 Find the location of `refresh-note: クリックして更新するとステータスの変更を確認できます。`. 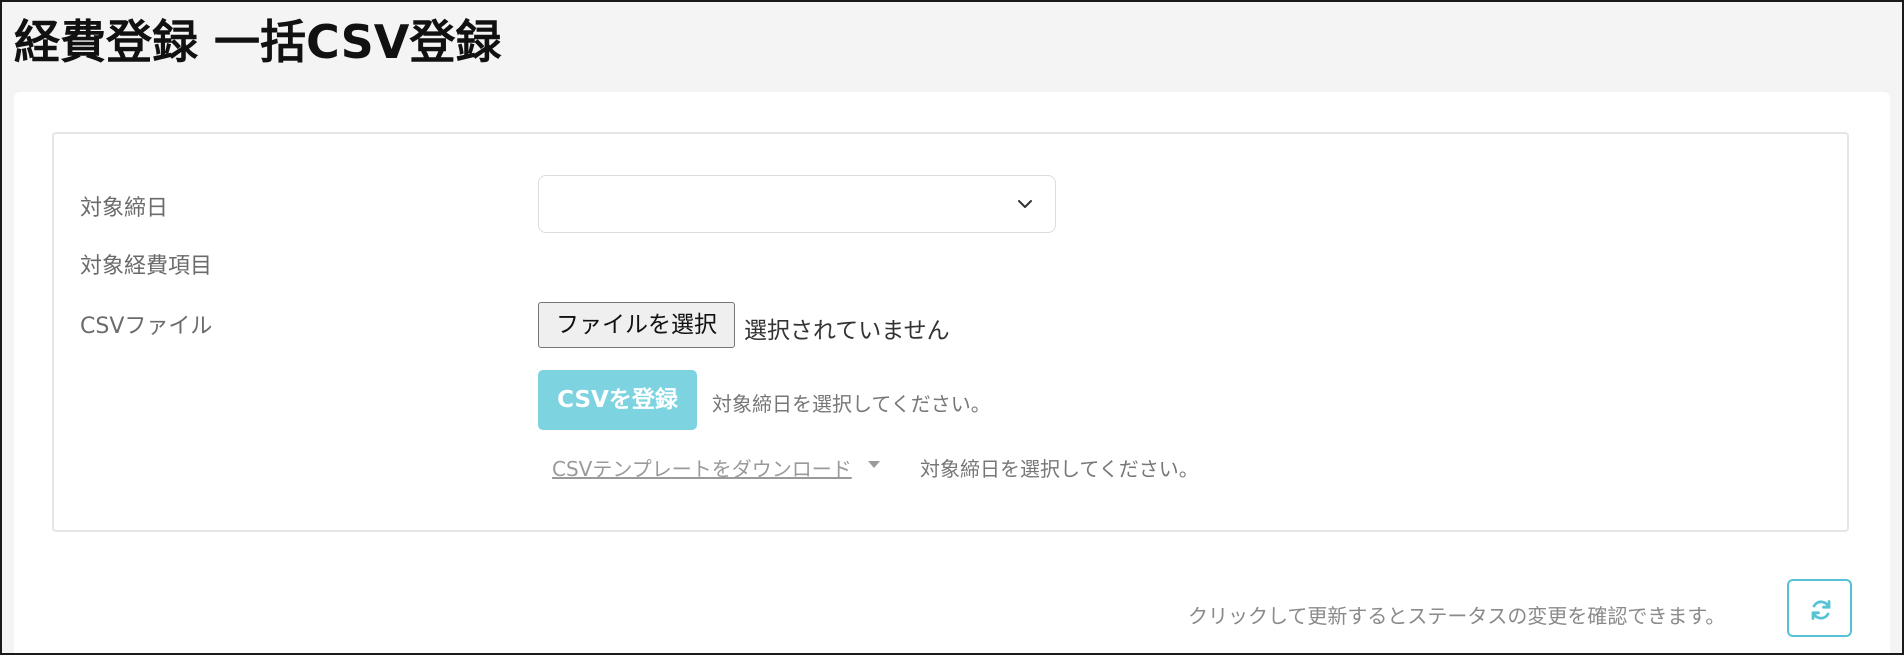

refresh-note: クリックして更新するとステータスの変更を確認できます。 is located at coordinates (1457, 616).